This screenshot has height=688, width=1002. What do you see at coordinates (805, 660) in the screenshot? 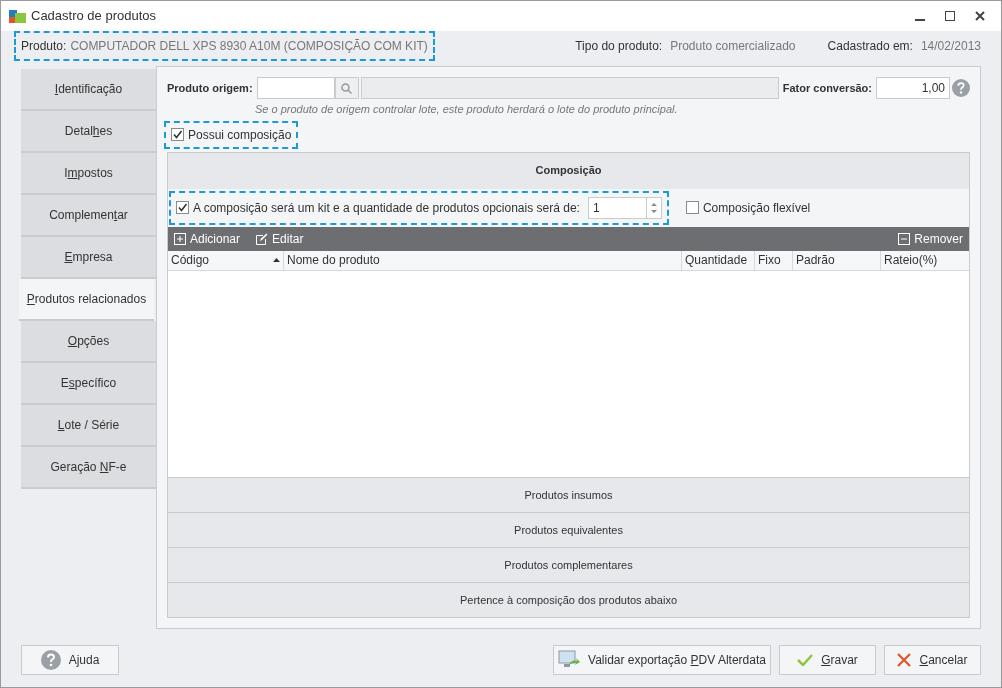
I see `checkmark-icon` at bounding box center [805, 660].